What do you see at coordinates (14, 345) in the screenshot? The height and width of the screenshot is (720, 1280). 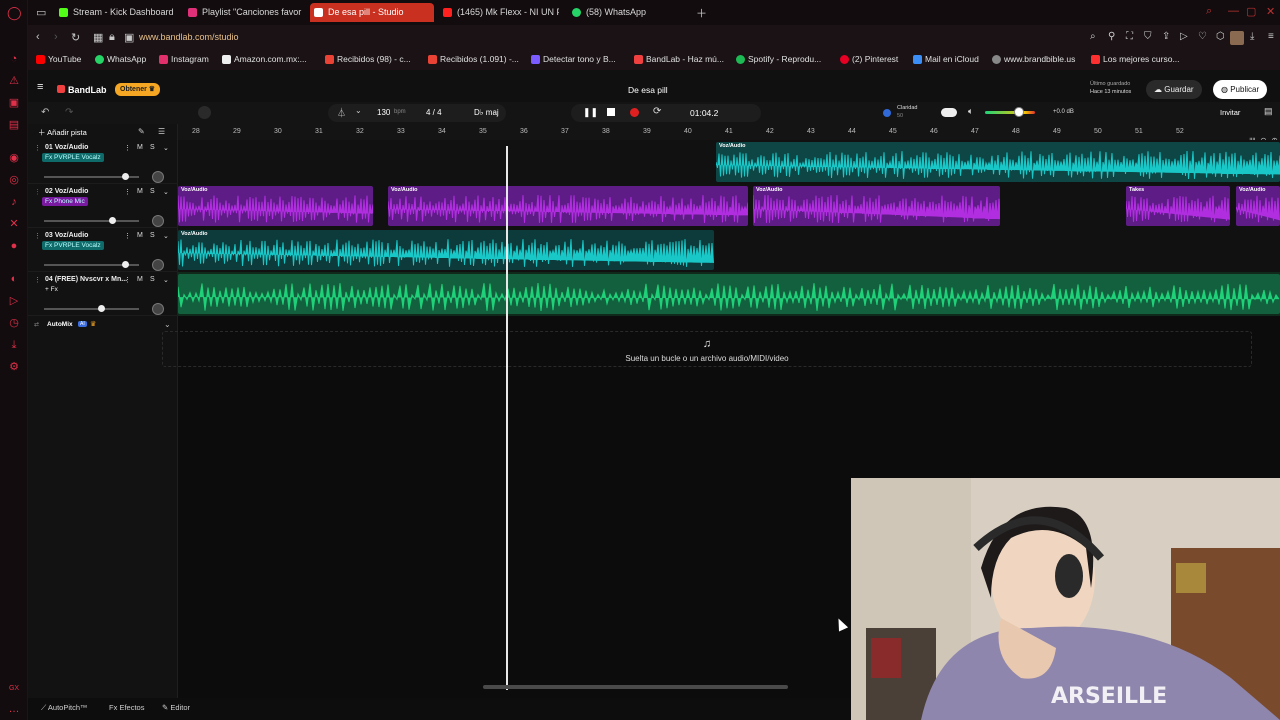 I see `downloads-icon: ⤓` at bounding box center [14, 345].